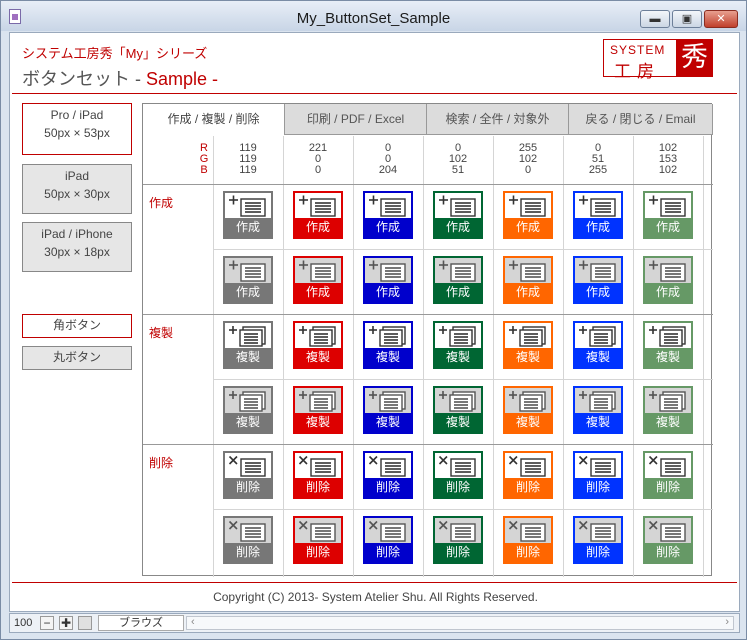 The width and height of the screenshot is (747, 640). What do you see at coordinates (47, 623) in the screenshot?
I see `zoom-out-button: −` at bounding box center [47, 623].